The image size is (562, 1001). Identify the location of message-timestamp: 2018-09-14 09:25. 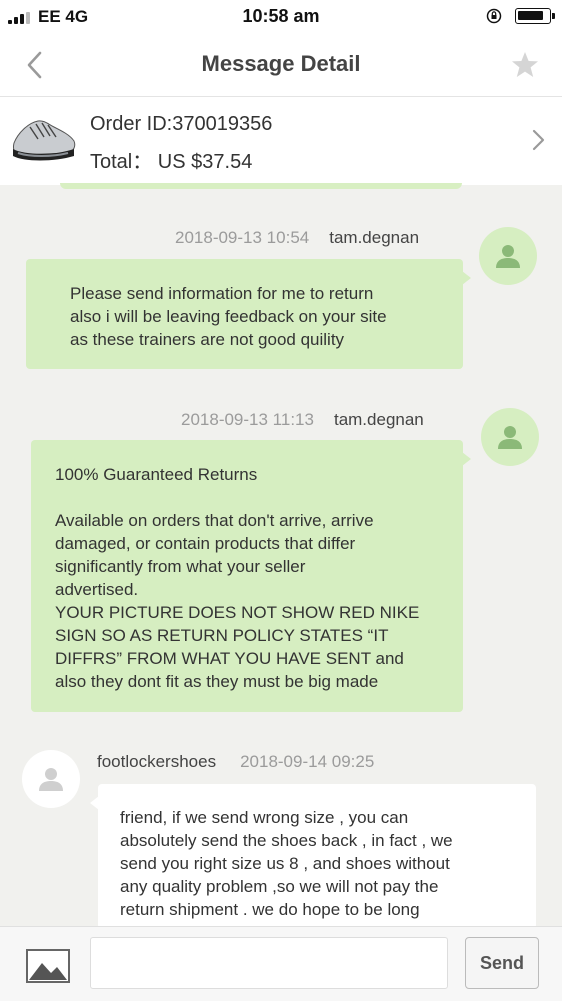
(307, 761).